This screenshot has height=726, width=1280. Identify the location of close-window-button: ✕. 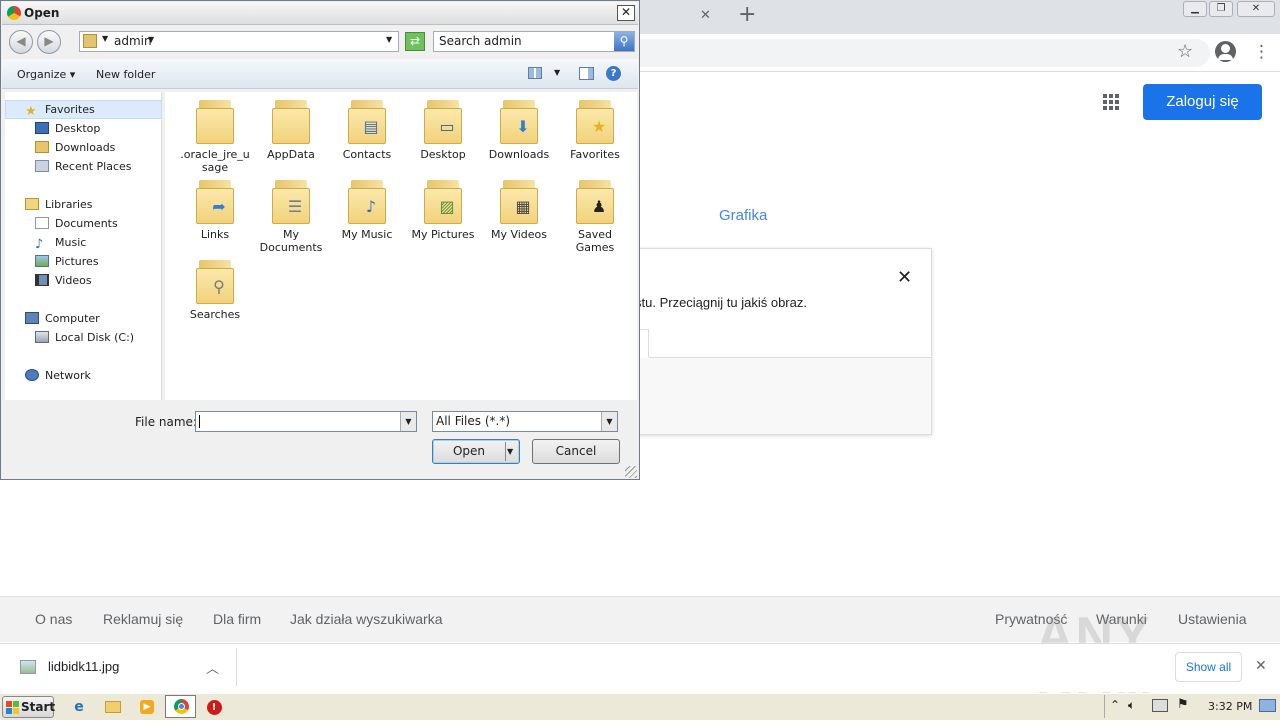
(1256, 9).